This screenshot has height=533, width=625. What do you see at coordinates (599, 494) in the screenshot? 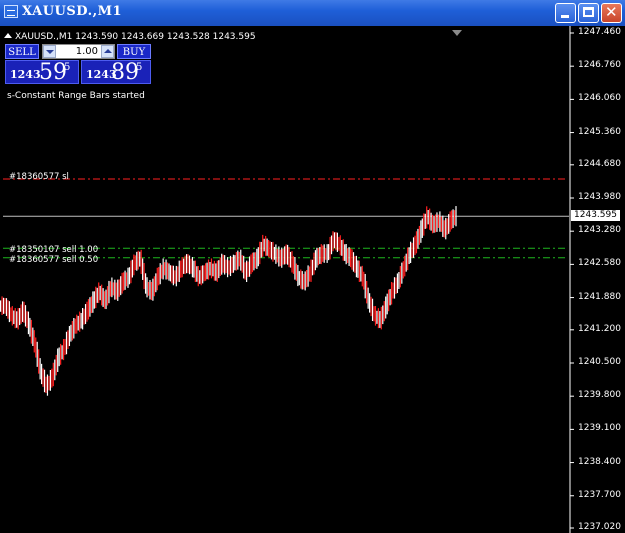
I see `axis-tick-label: 1237.700` at bounding box center [599, 494].